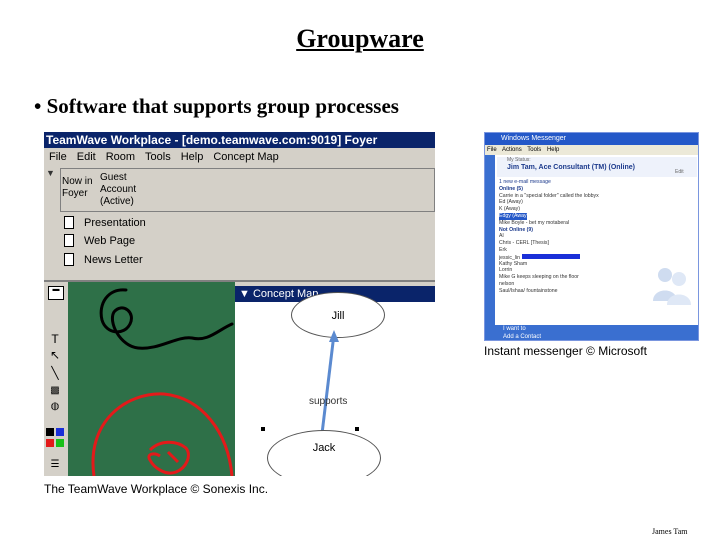 The image size is (720, 540). Describe the element at coordinates (50, 173) in the screenshot. I see `collapse-arrow-icon: ▼` at that location.